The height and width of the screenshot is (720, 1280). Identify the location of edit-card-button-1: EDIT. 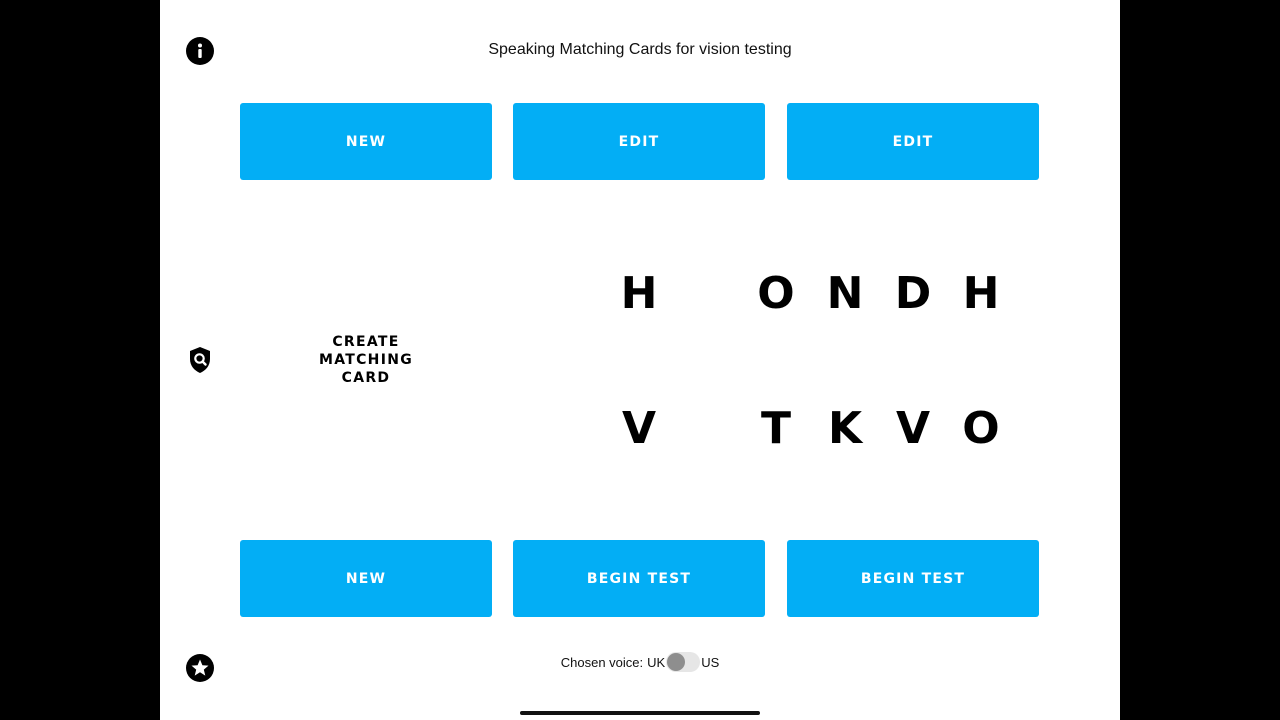
(639, 141).